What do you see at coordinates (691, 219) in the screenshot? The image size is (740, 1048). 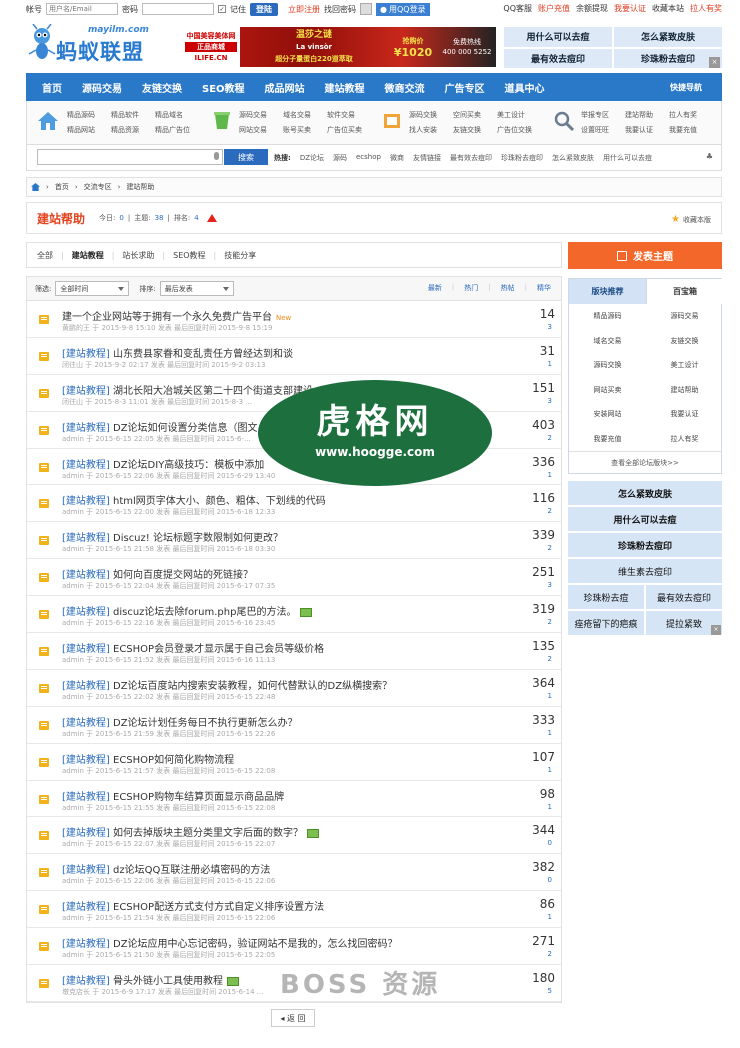 I see `favorite-forum-button: ★ 收藏本版` at bounding box center [691, 219].